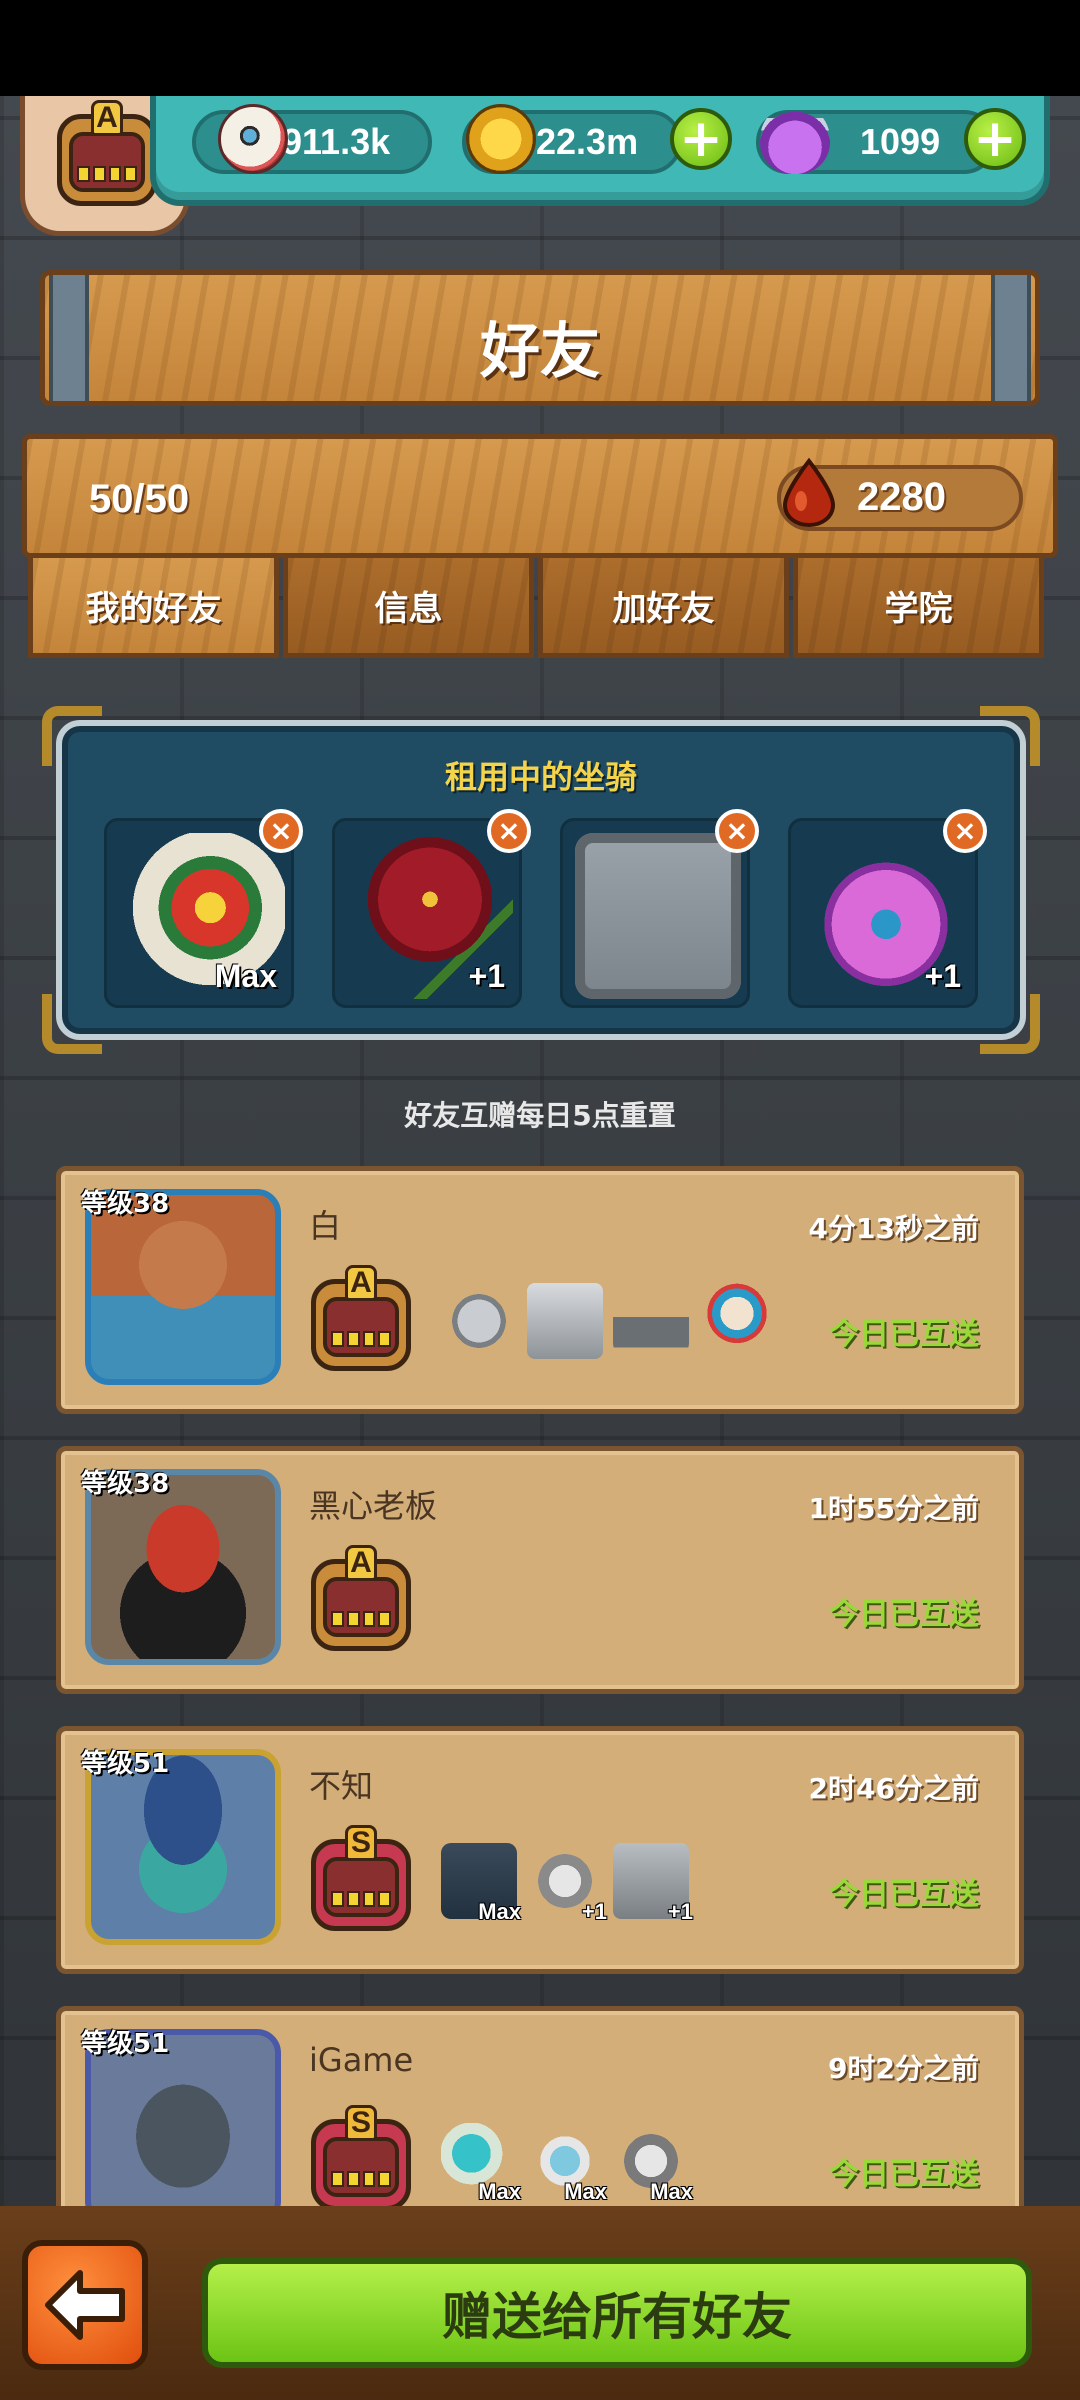 This screenshot has width=1080, height=2400. I want to click on robot-tank-mount-icon, so click(658, 916).